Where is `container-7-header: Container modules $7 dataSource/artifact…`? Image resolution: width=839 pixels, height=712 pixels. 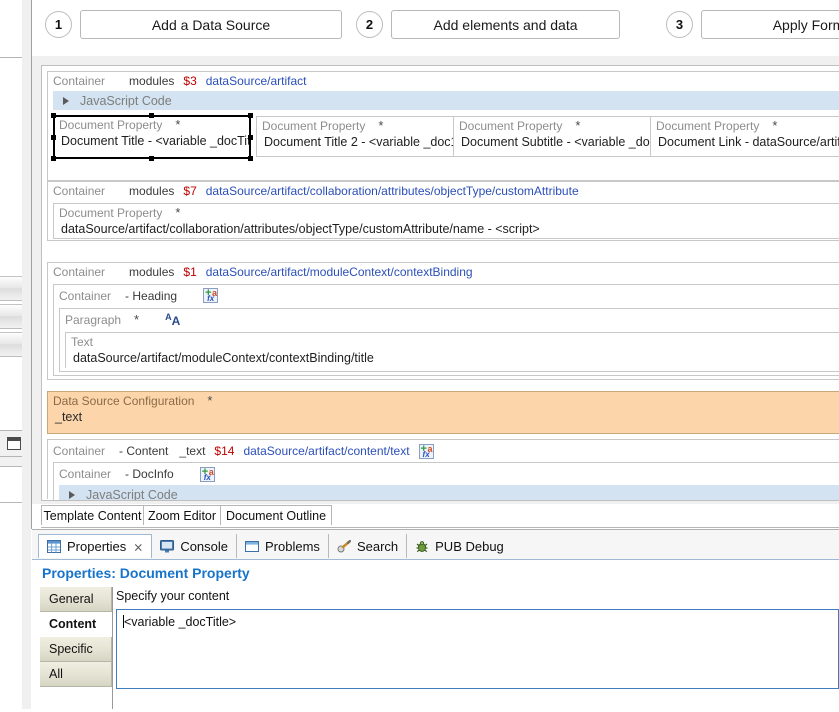 container-7-header: Container modules $7 dataSource/artifact… is located at coordinates (443, 190).